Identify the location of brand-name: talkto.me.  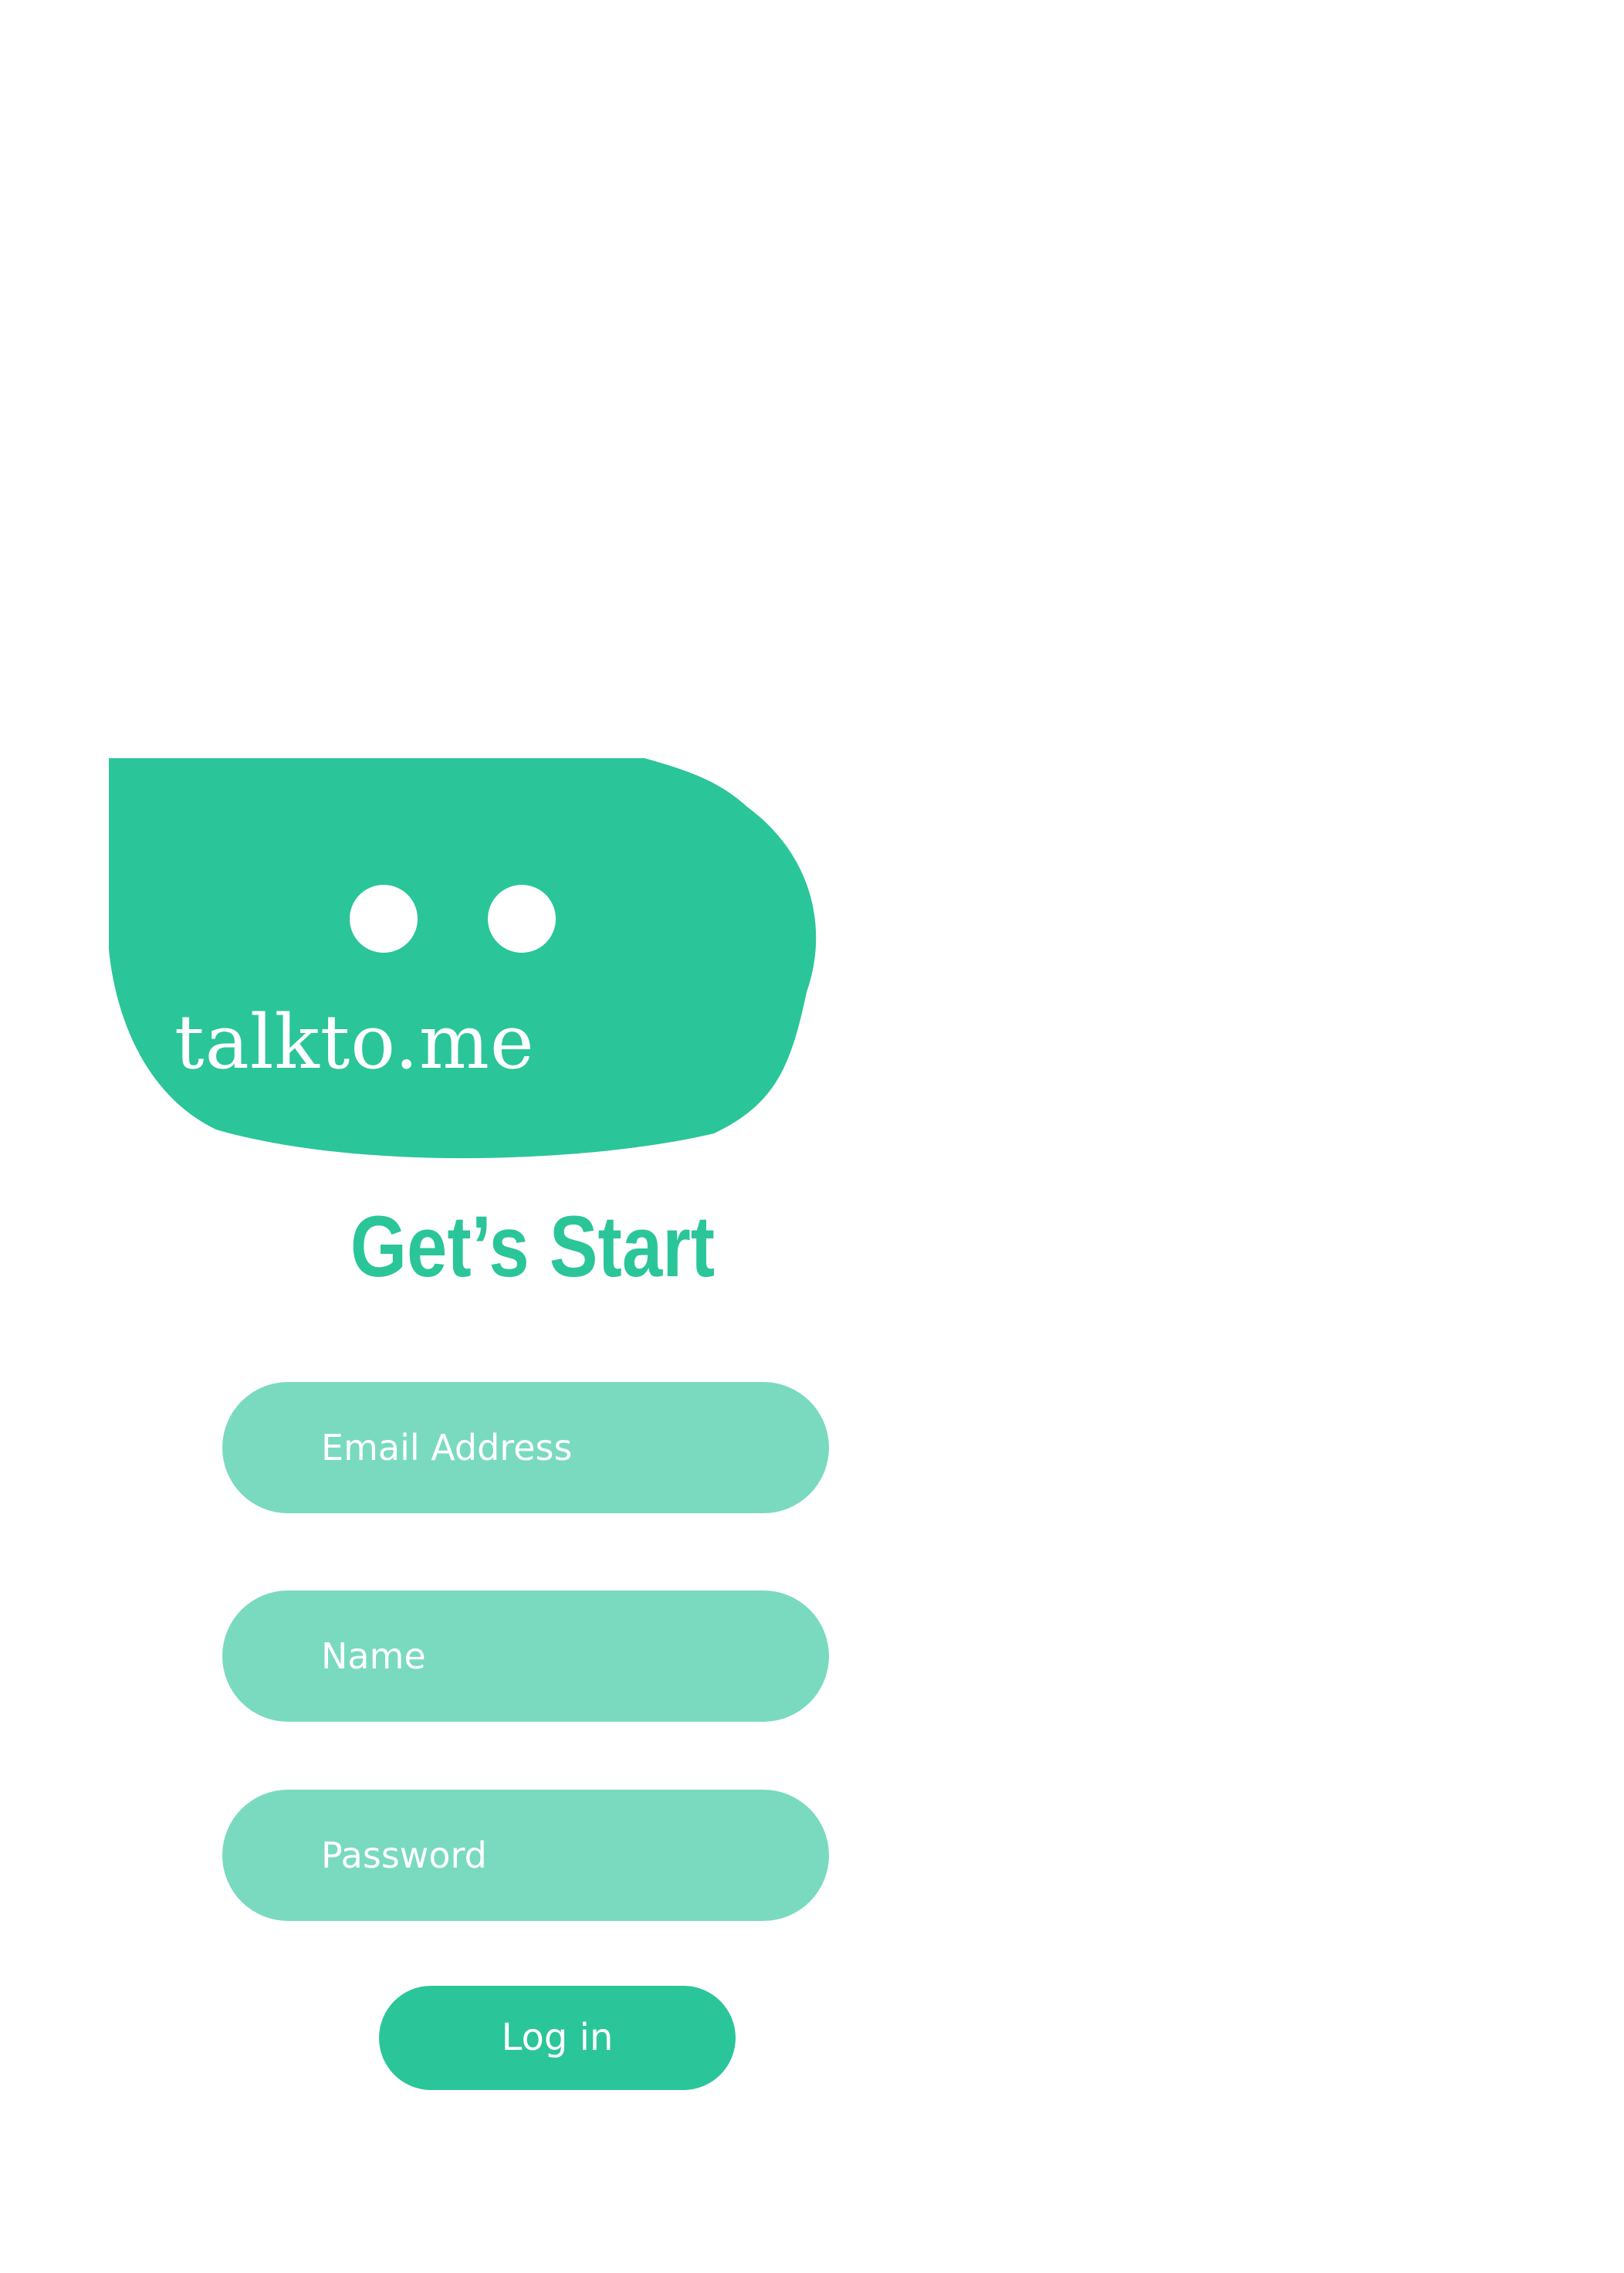
(355, 1042).